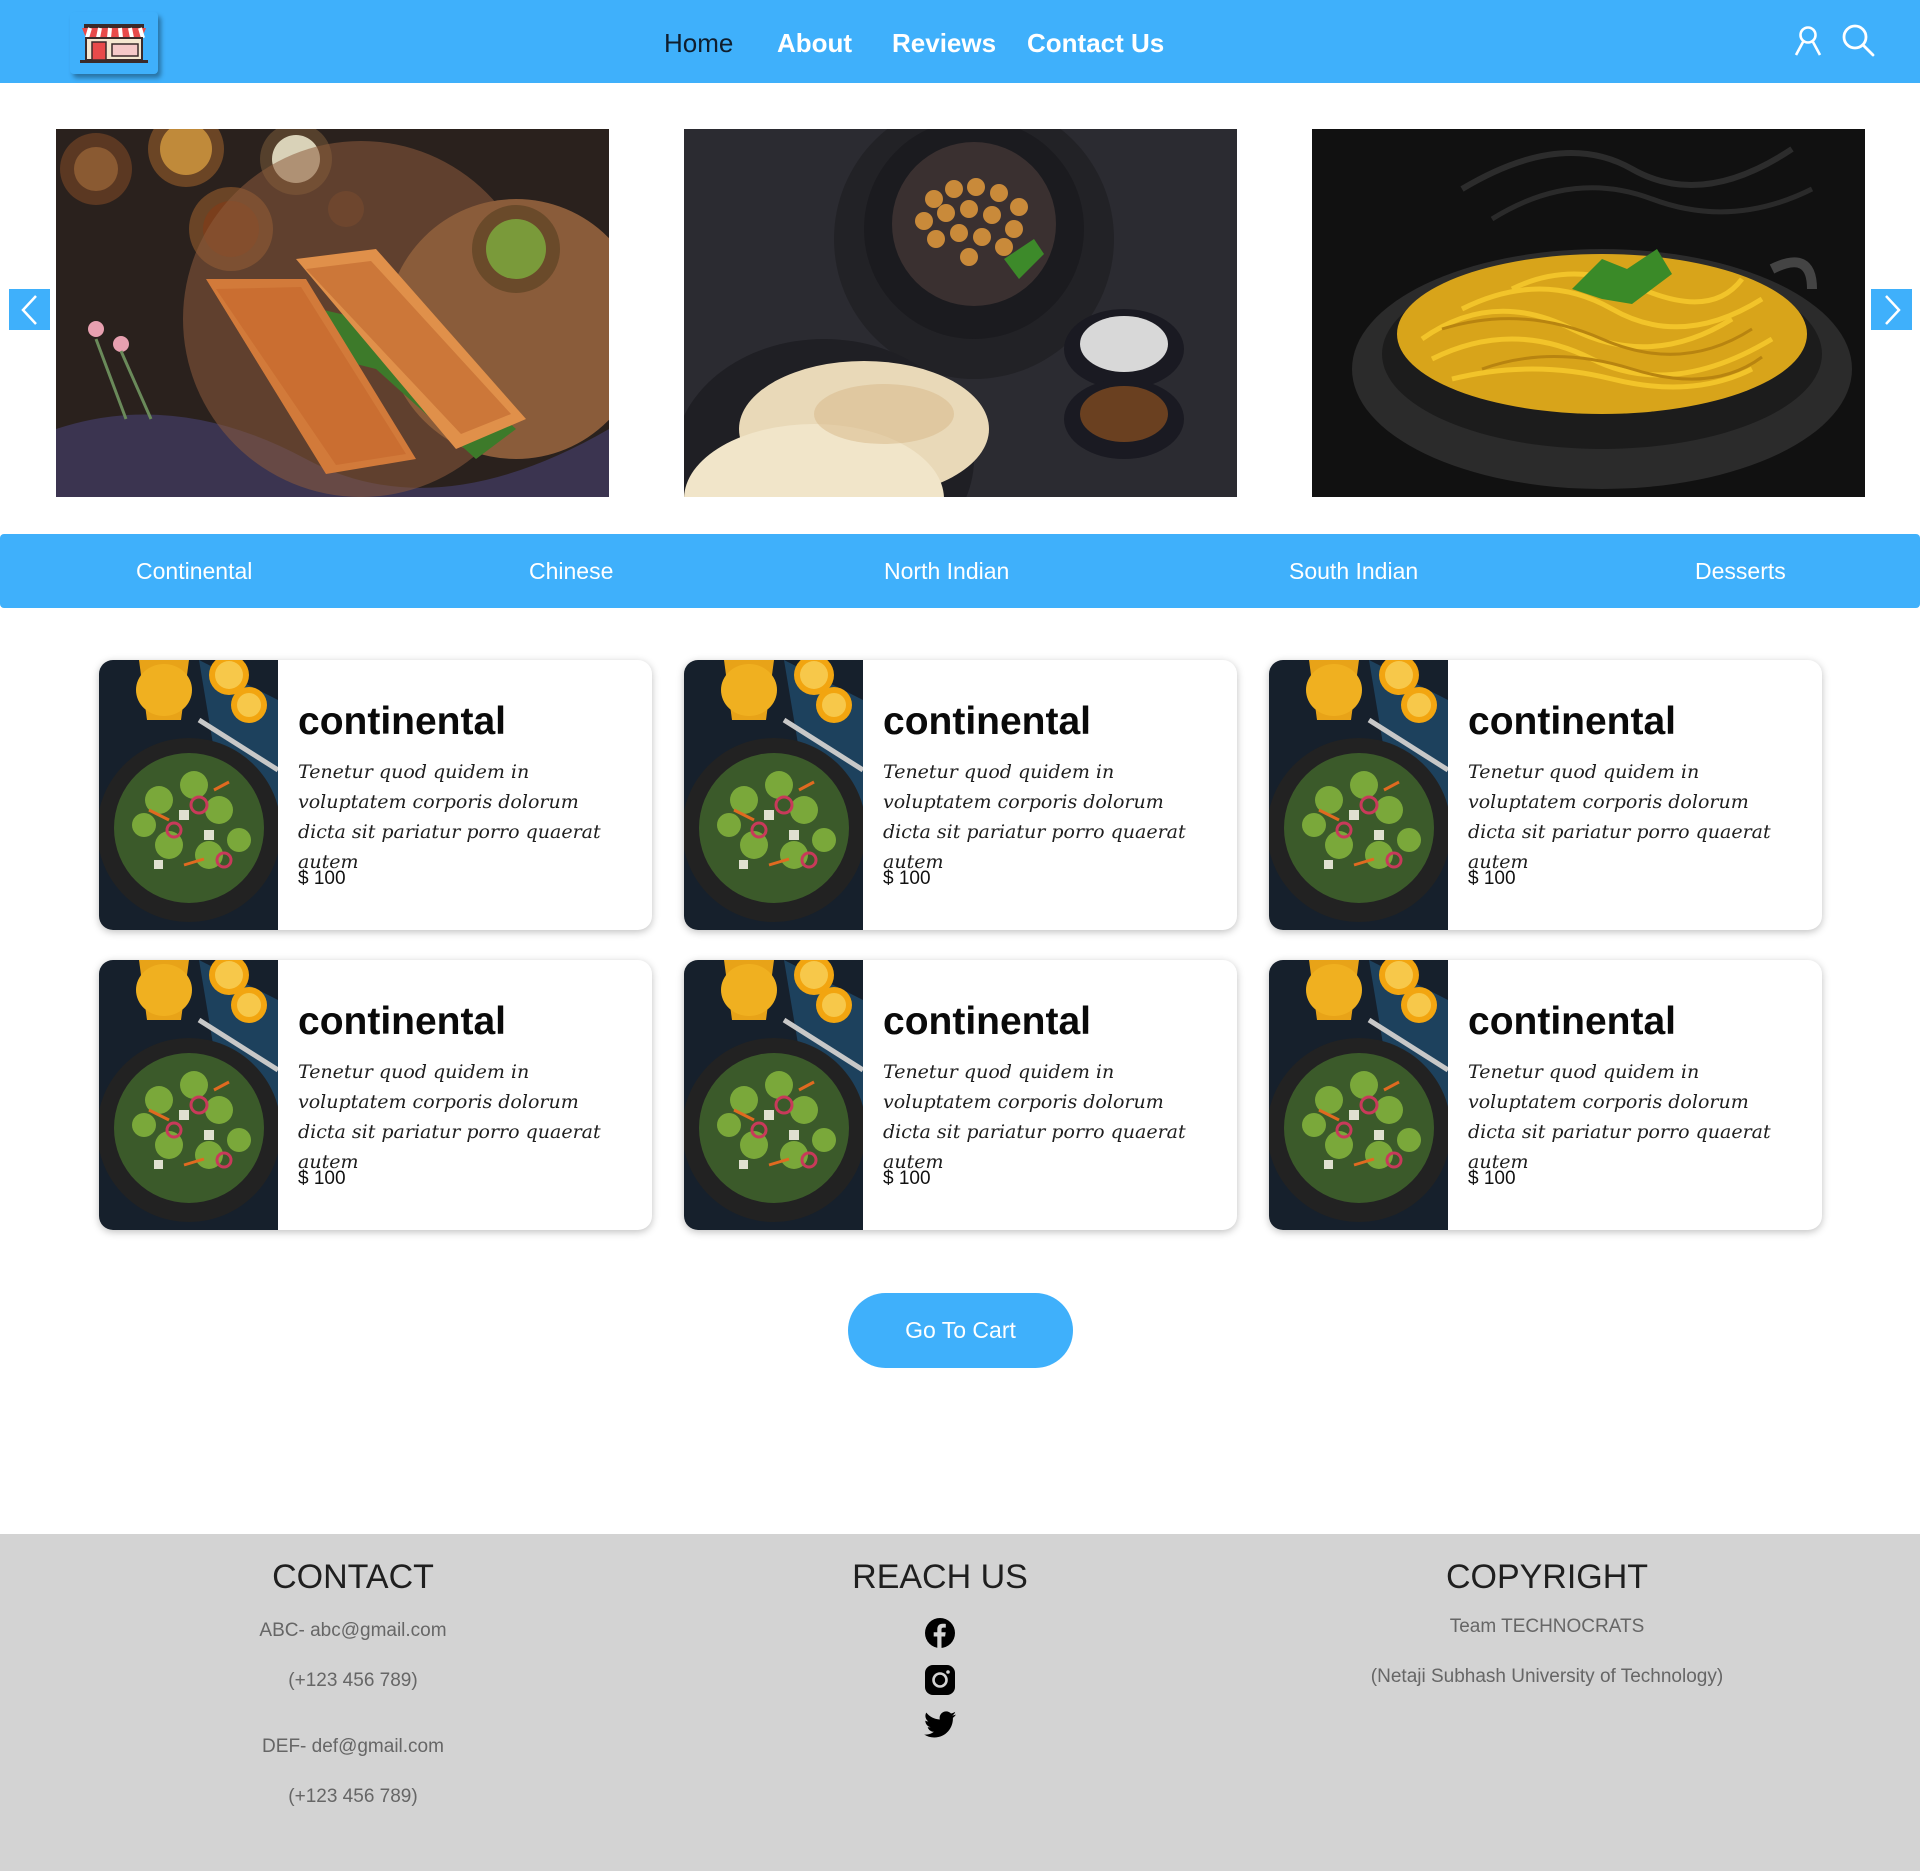 The width and height of the screenshot is (1920, 1871). I want to click on main-nav: Home About Reviews Contact Us, so click(960, 41).